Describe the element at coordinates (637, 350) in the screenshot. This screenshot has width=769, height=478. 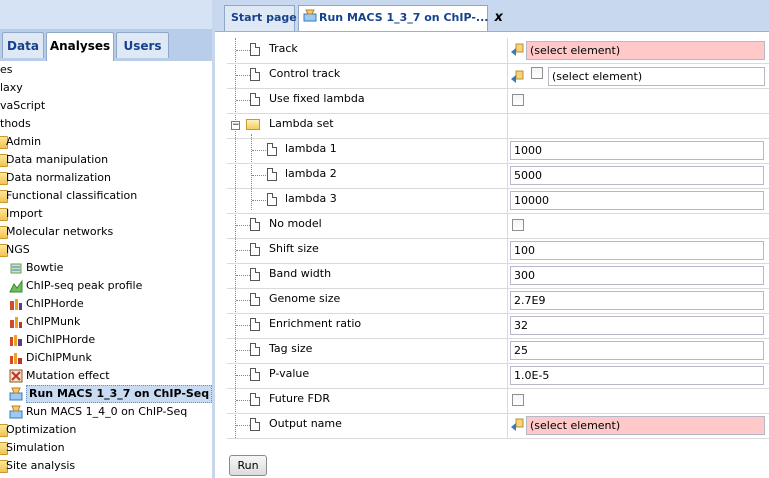
I see `tag-size-input: 25` at that location.